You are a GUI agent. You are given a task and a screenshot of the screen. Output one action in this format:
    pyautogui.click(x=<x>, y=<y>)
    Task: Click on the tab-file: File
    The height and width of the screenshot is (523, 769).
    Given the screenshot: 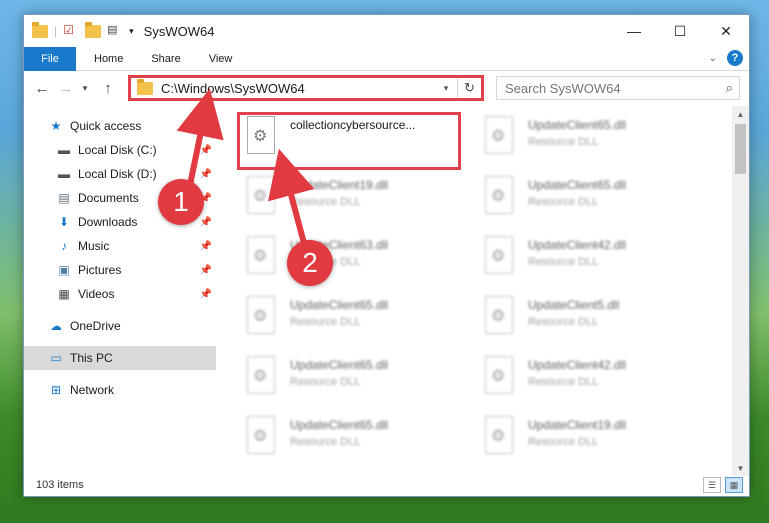 What is the action you would take?
    pyautogui.click(x=50, y=58)
    